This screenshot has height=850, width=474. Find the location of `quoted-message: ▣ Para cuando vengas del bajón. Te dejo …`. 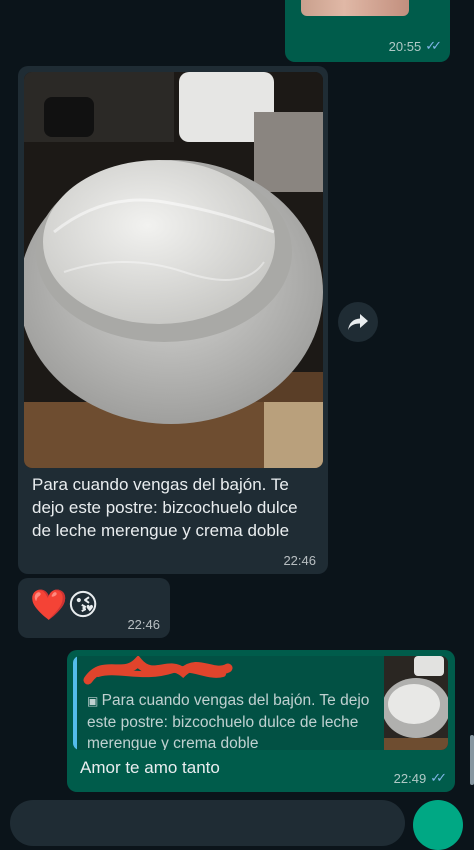

quoted-message: ▣ Para cuando vengas del bajón. Te dejo … is located at coordinates (260, 703).